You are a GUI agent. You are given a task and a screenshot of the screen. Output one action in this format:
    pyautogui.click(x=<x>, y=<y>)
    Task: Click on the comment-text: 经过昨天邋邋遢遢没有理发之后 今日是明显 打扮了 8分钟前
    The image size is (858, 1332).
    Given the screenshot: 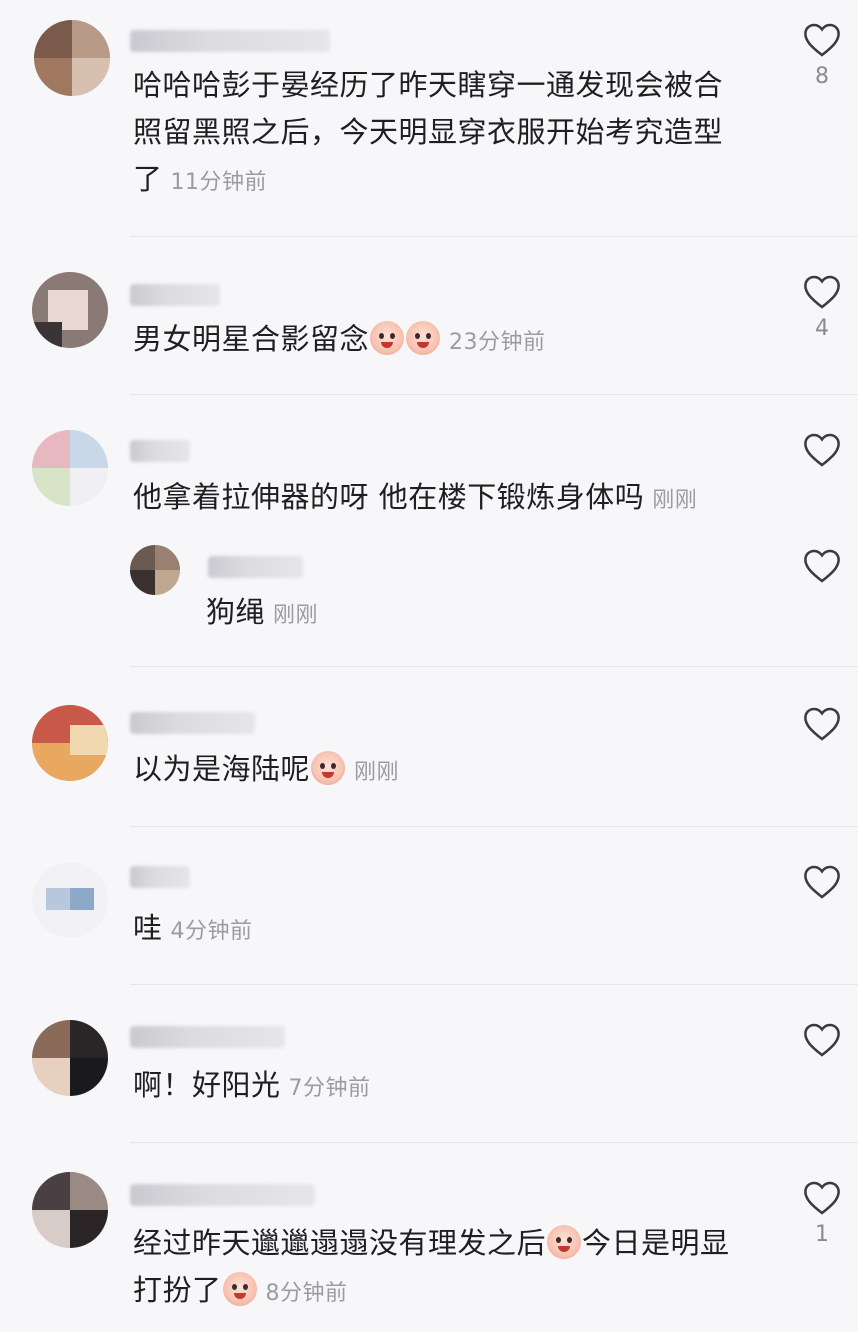 What is the action you would take?
    pyautogui.click(x=431, y=1266)
    